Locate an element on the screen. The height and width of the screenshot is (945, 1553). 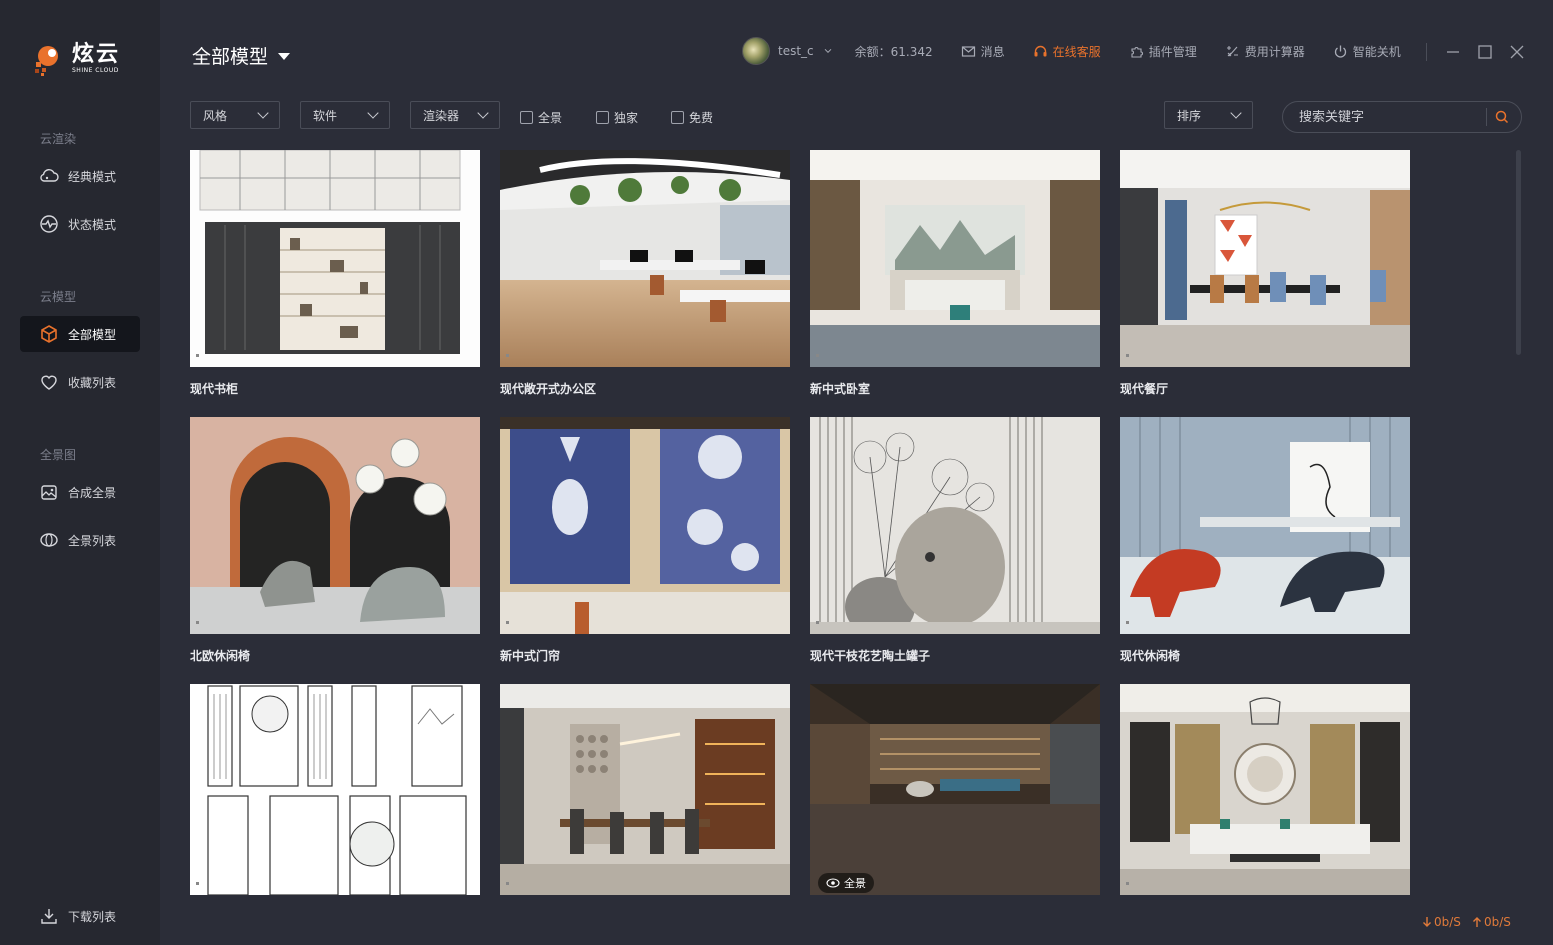
model-card: 北欧休闲椅 is located at coordinates (335, 540).